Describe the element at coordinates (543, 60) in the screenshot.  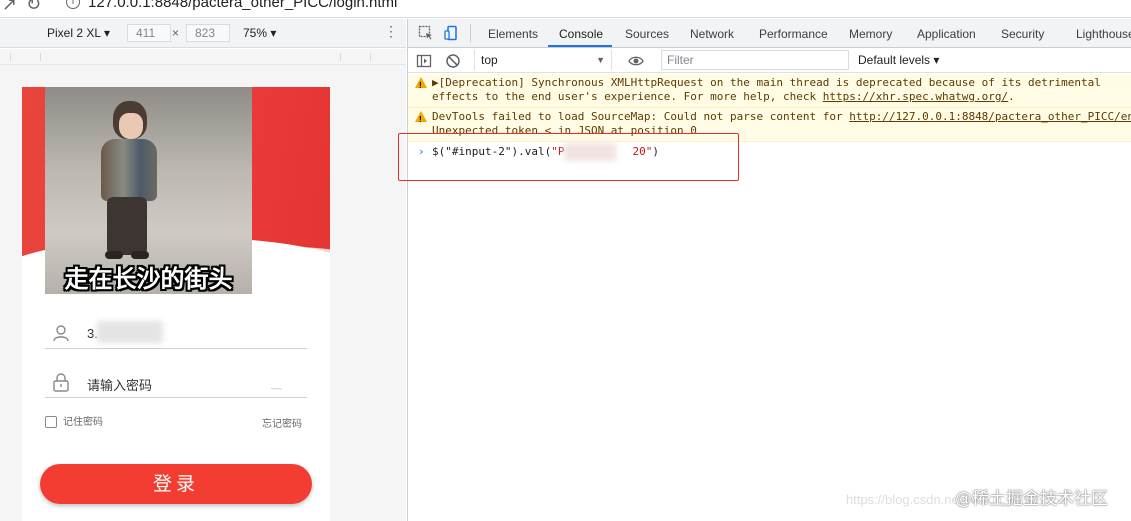
I see `context-select: top ▼` at that location.